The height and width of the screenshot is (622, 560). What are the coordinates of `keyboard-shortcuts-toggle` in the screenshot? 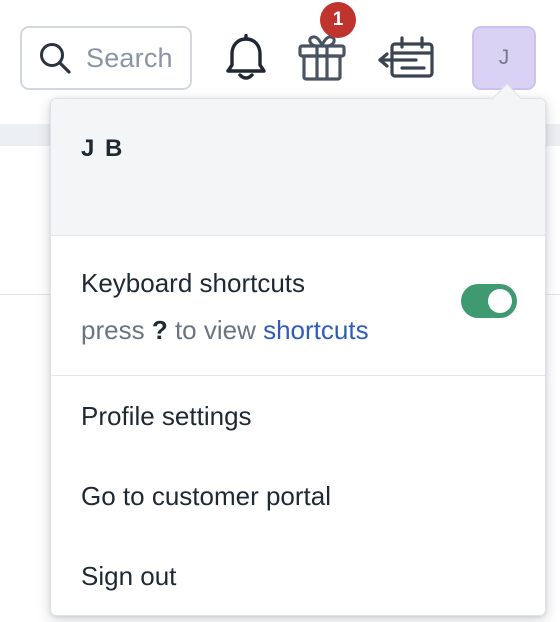 It's located at (489, 301).